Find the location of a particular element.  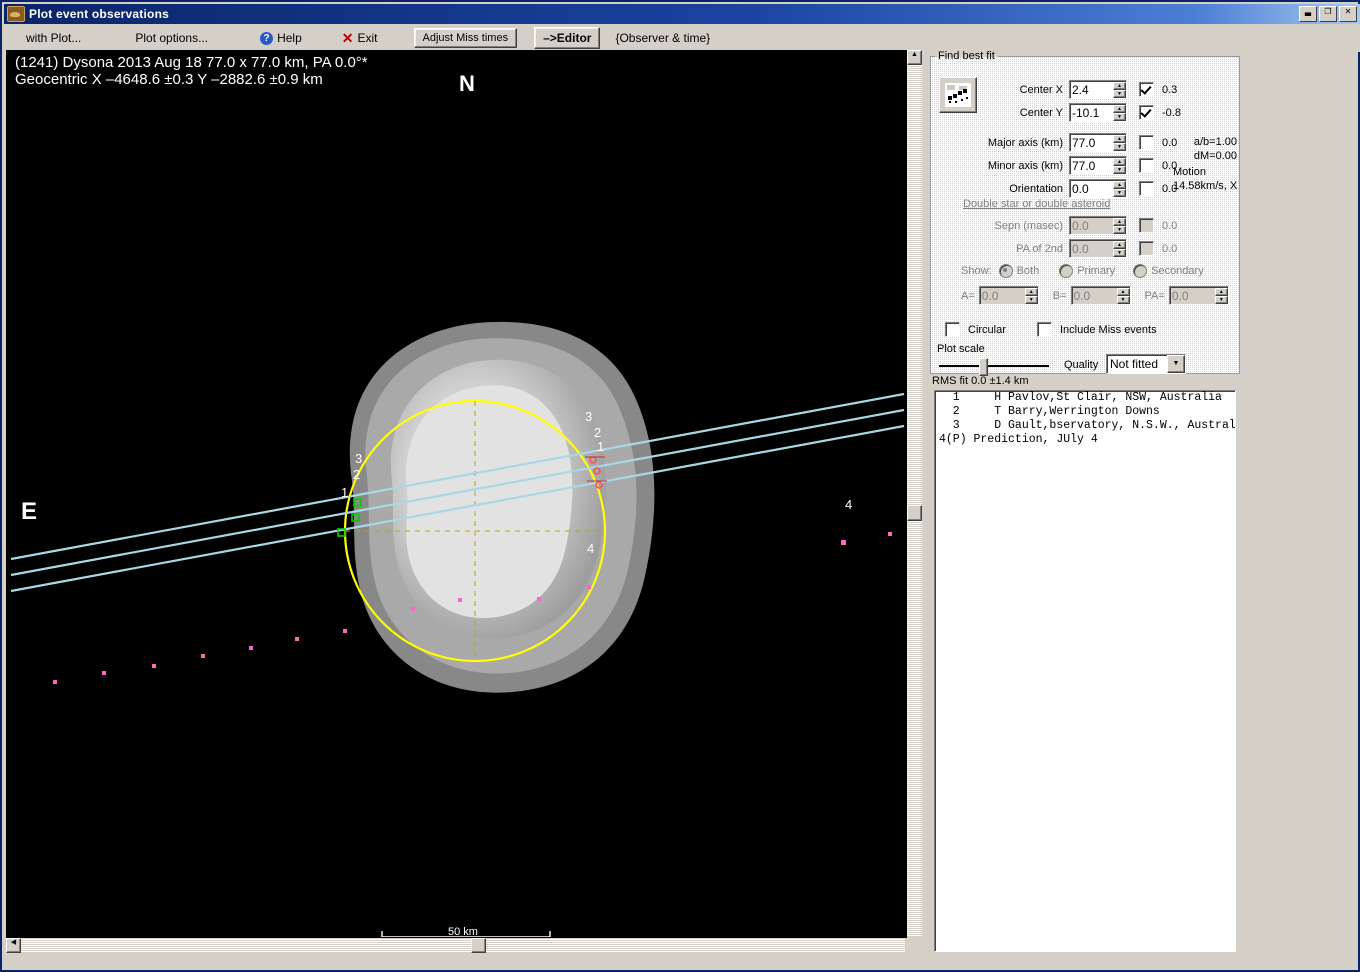

checkbox-major-axis is located at coordinates (1146, 142).